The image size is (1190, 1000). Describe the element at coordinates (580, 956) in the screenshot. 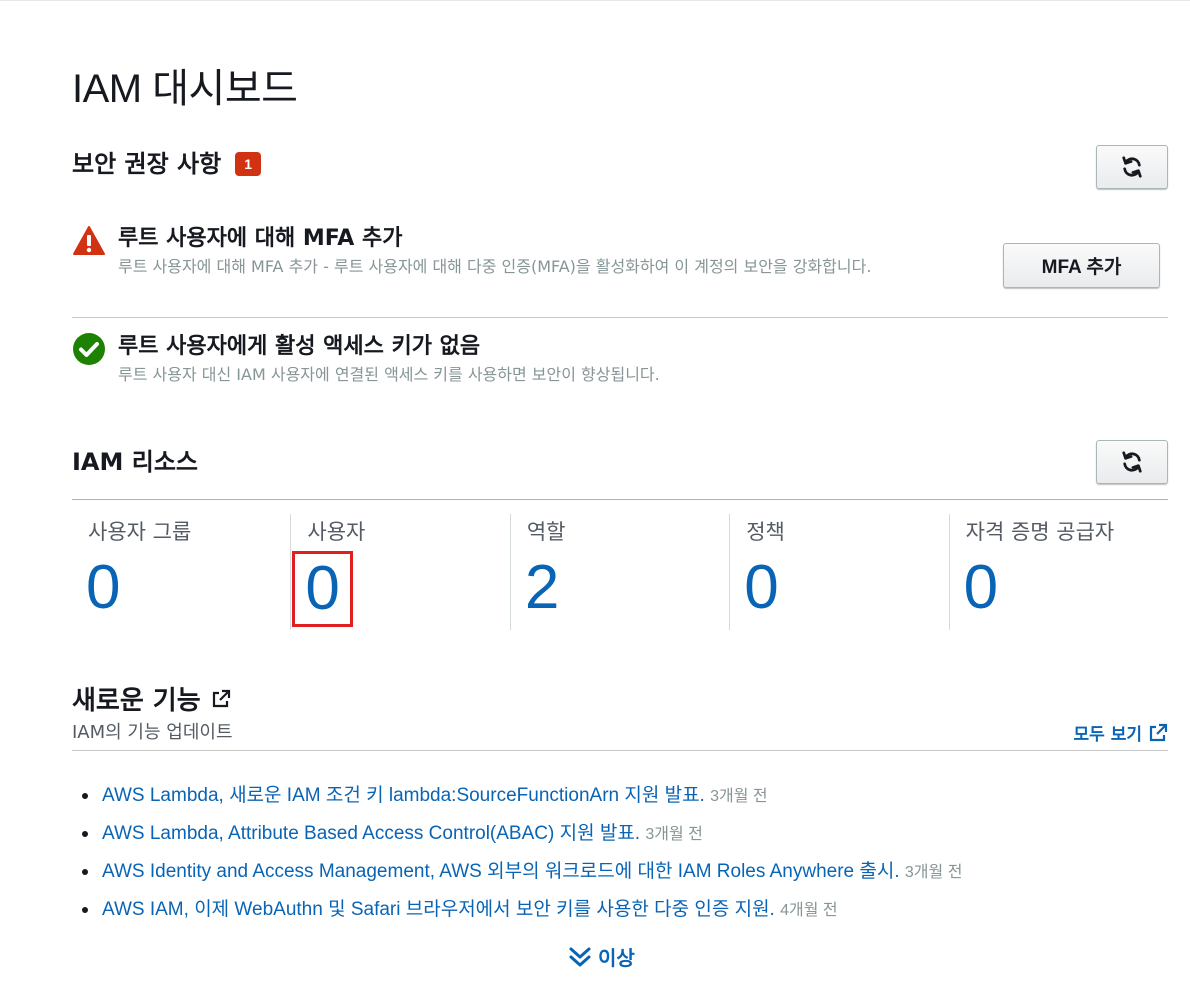

I see `double-chevron-down-icon` at that location.